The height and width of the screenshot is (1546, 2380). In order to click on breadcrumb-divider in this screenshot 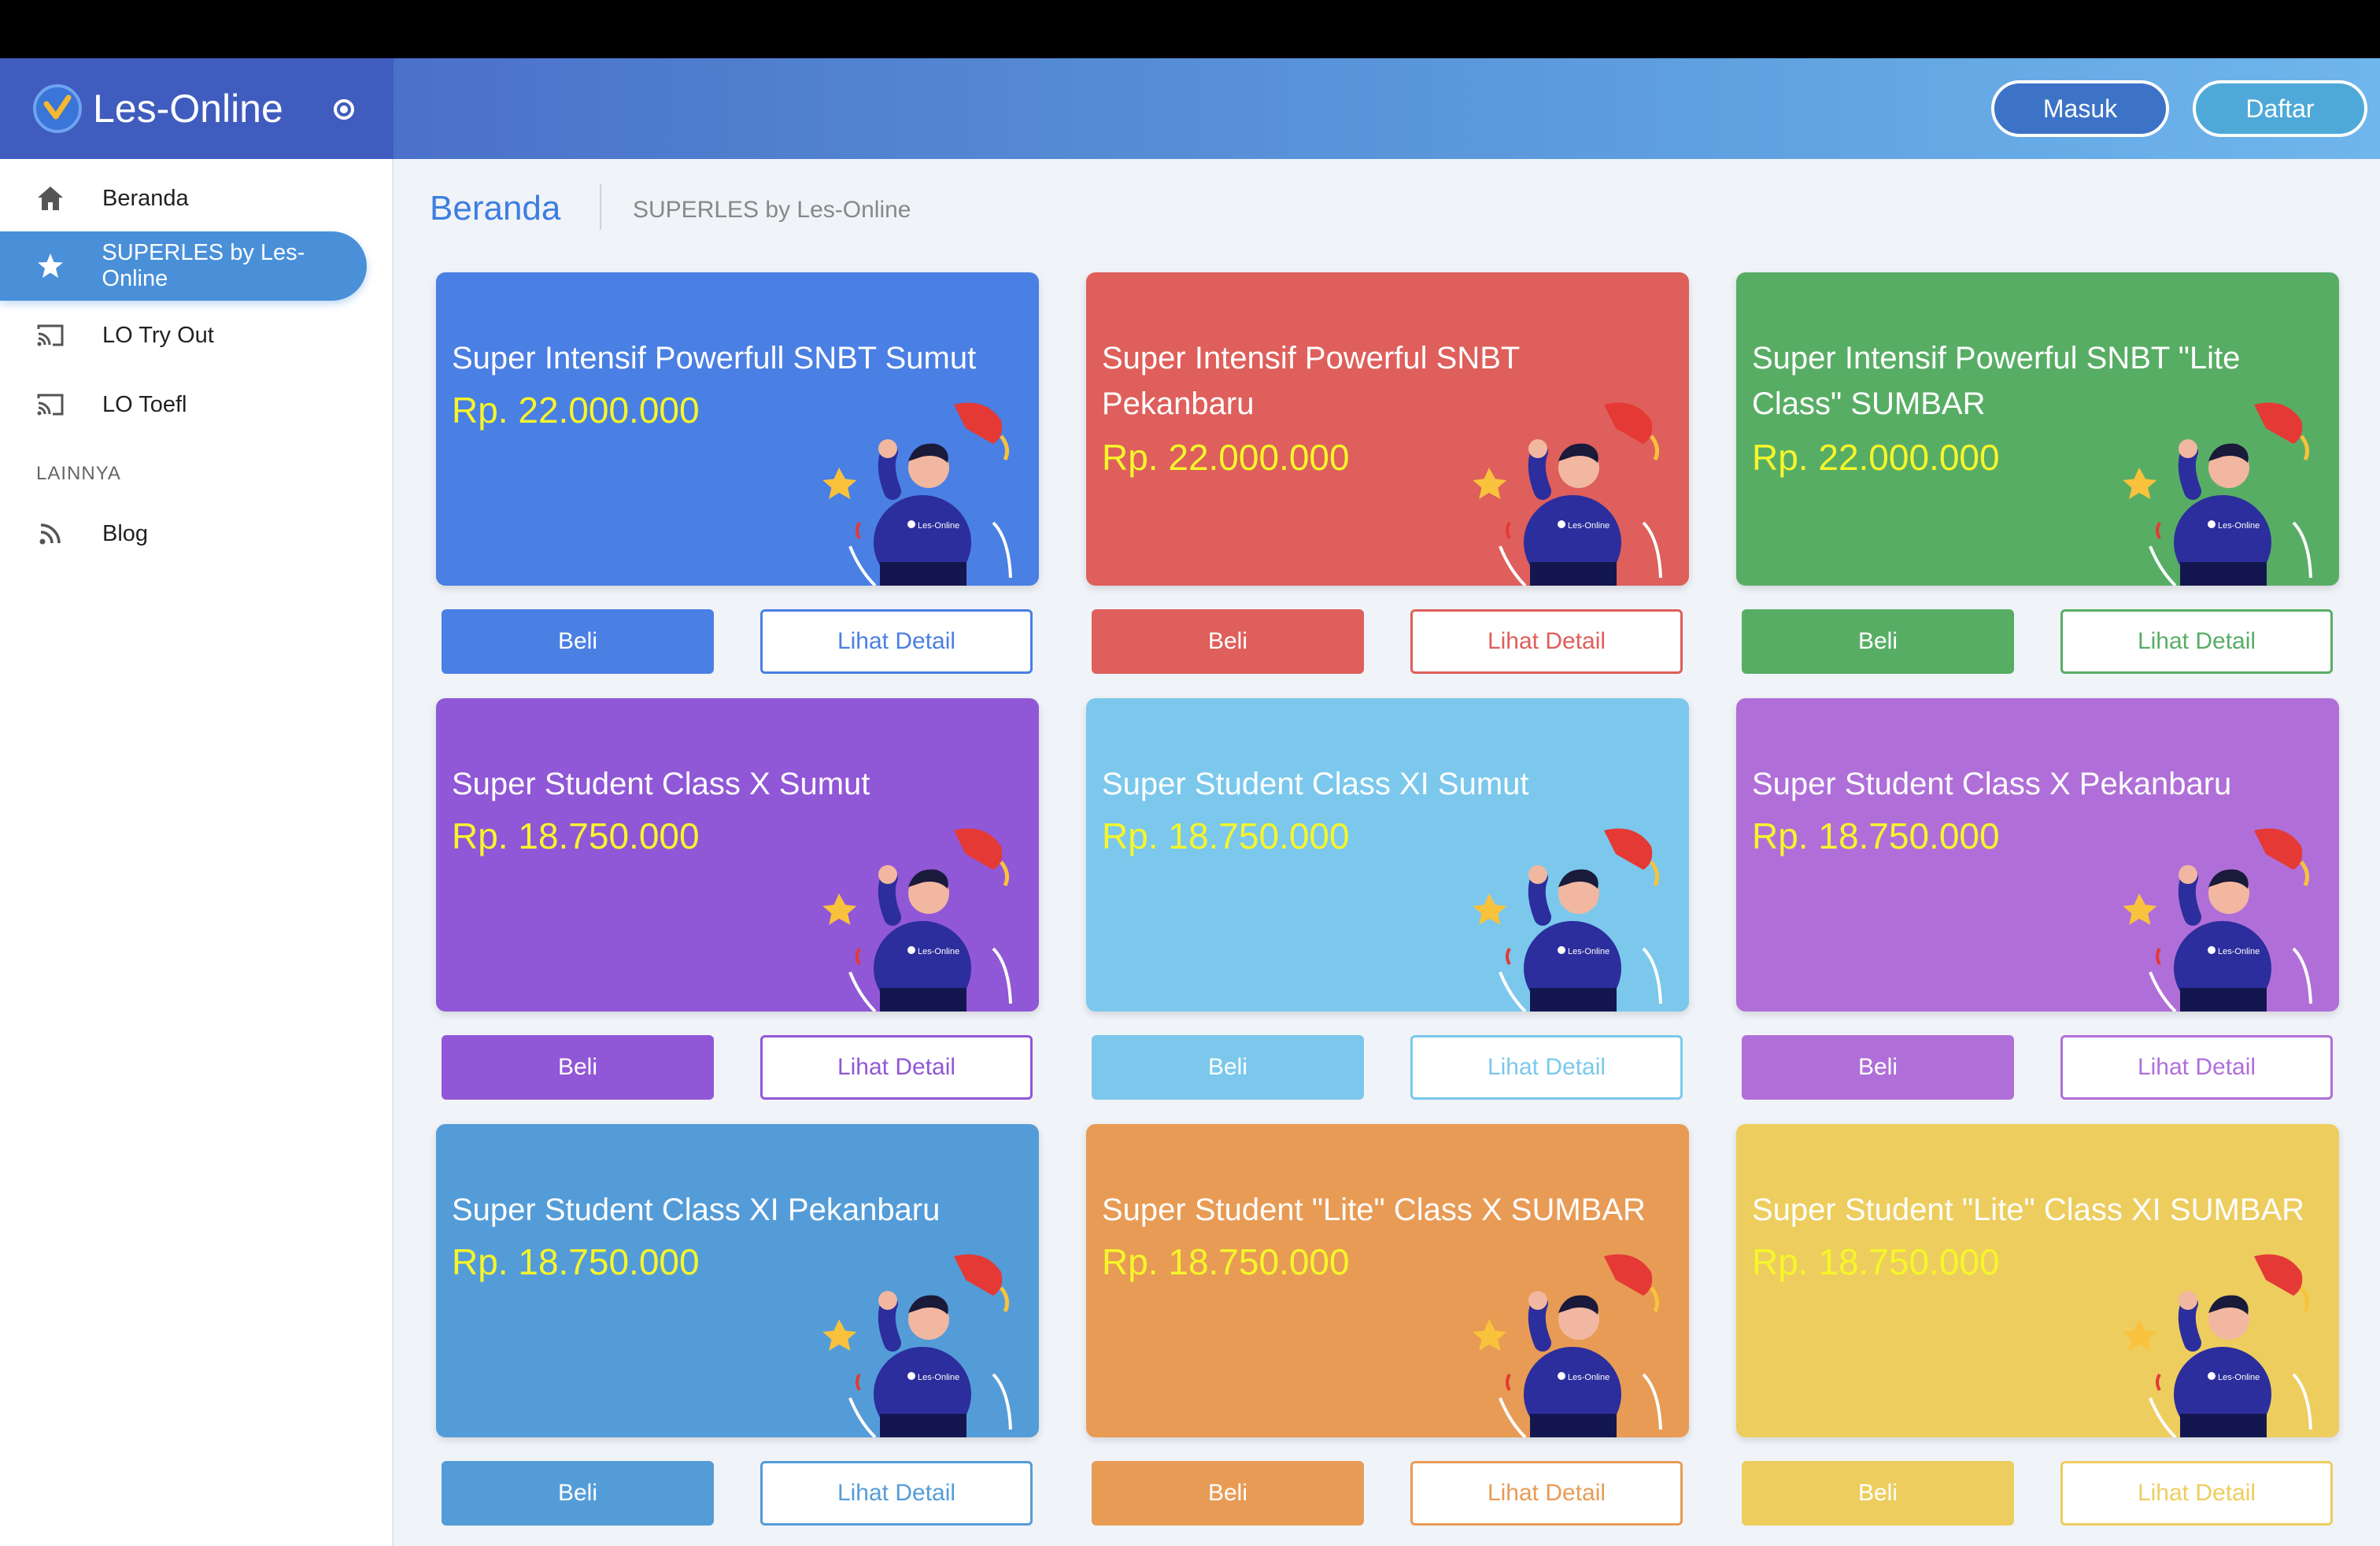, I will do `click(600, 207)`.